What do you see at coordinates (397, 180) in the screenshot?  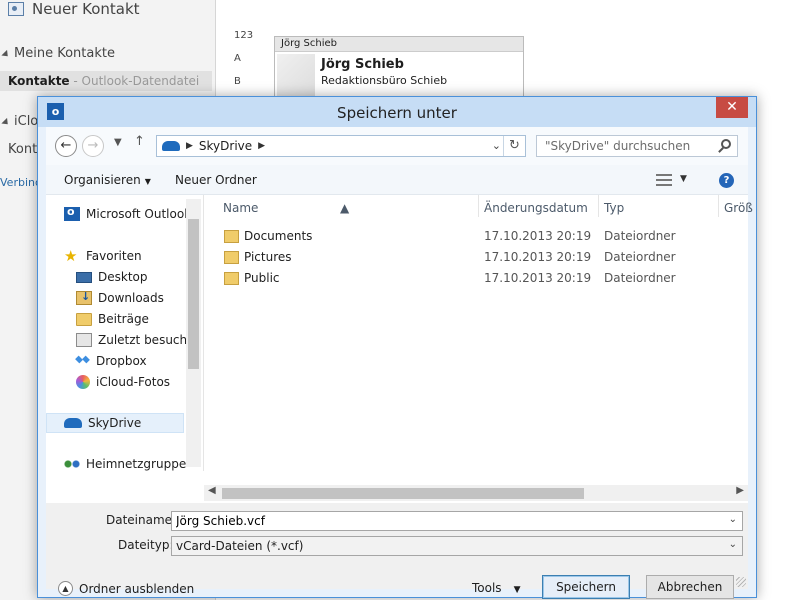 I see `command-bar: Organisieren ▼ Neuer Ordner ▼ ?` at bounding box center [397, 180].